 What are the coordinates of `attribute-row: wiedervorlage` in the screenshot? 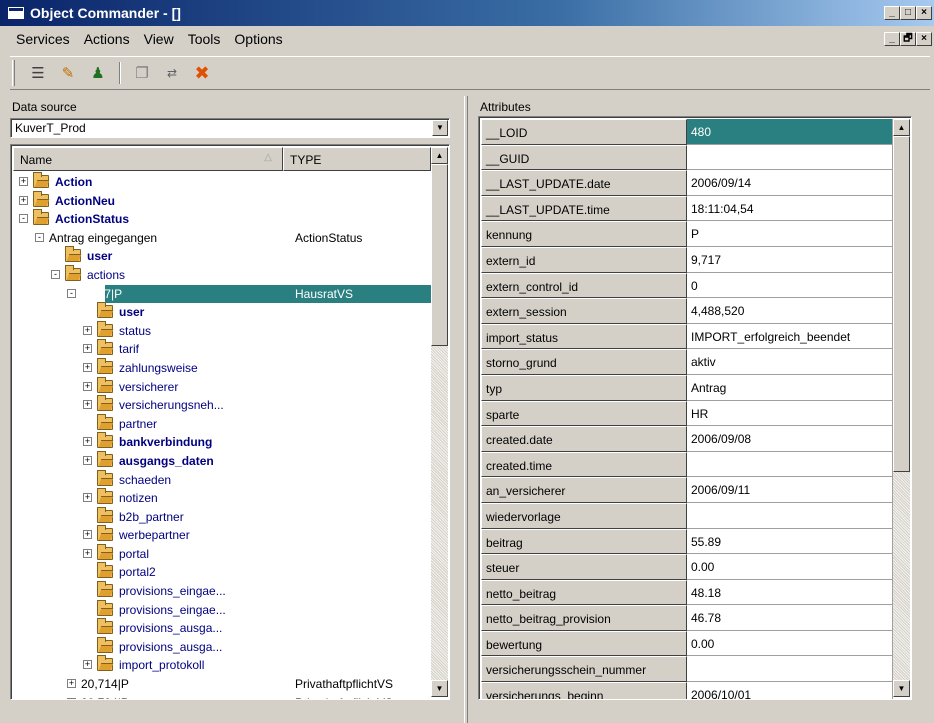 It's located at (687, 515).